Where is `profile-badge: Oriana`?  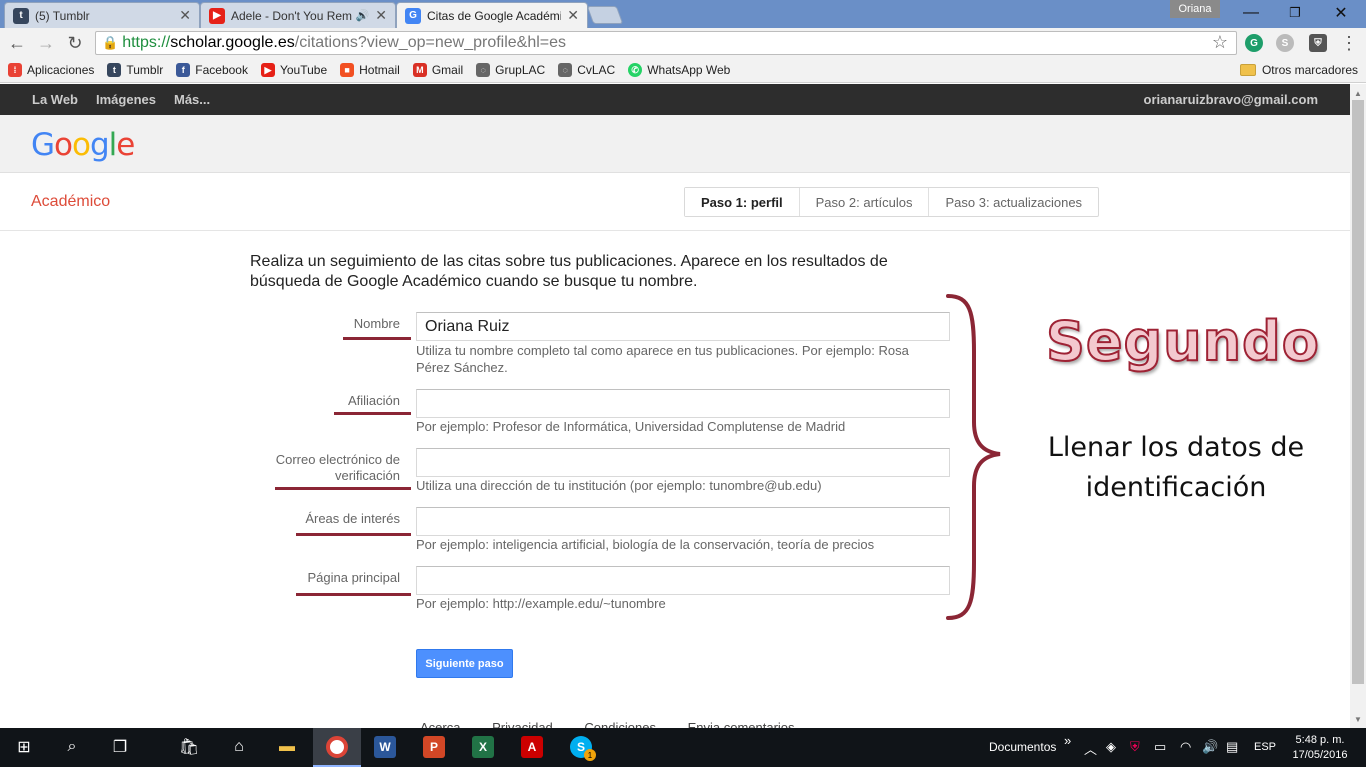 profile-badge: Oriana is located at coordinates (1195, 9).